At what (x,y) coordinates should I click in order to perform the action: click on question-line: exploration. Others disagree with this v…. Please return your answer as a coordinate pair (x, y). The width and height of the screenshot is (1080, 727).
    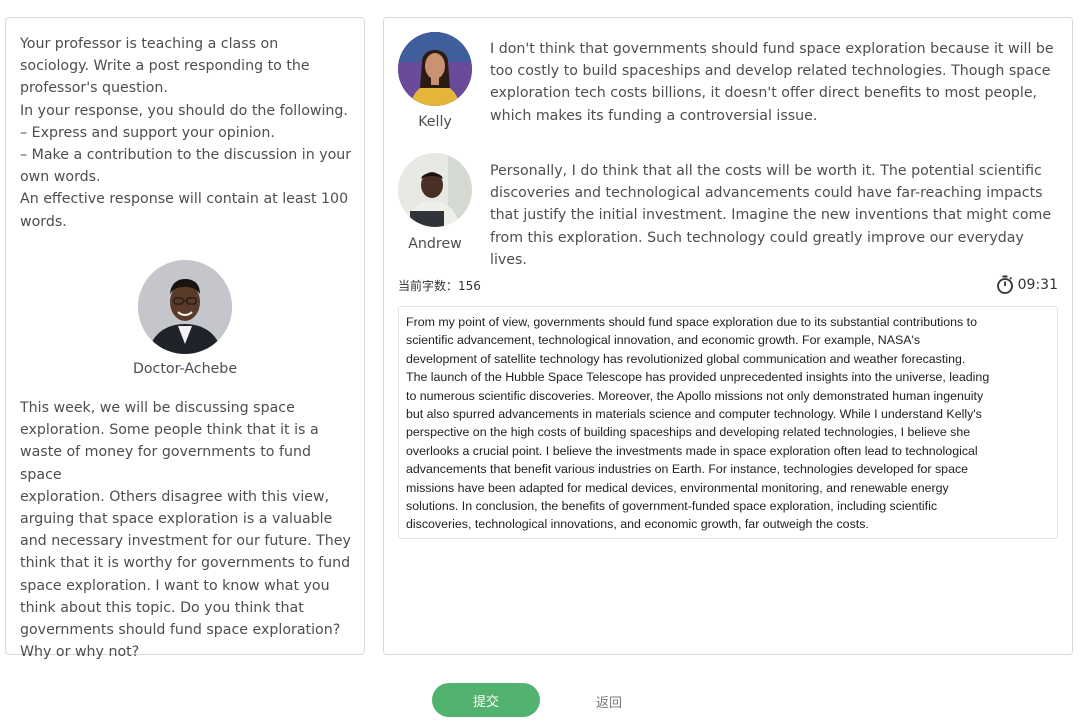
    Looking at the image, I should click on (175, 496).